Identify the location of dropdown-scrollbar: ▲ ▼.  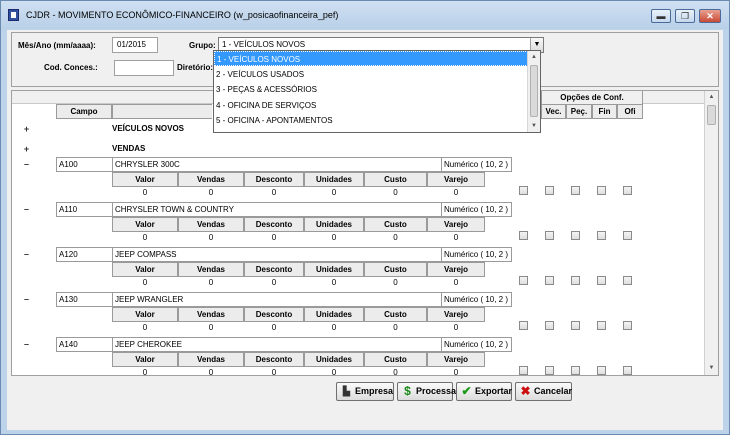
(533, 91).